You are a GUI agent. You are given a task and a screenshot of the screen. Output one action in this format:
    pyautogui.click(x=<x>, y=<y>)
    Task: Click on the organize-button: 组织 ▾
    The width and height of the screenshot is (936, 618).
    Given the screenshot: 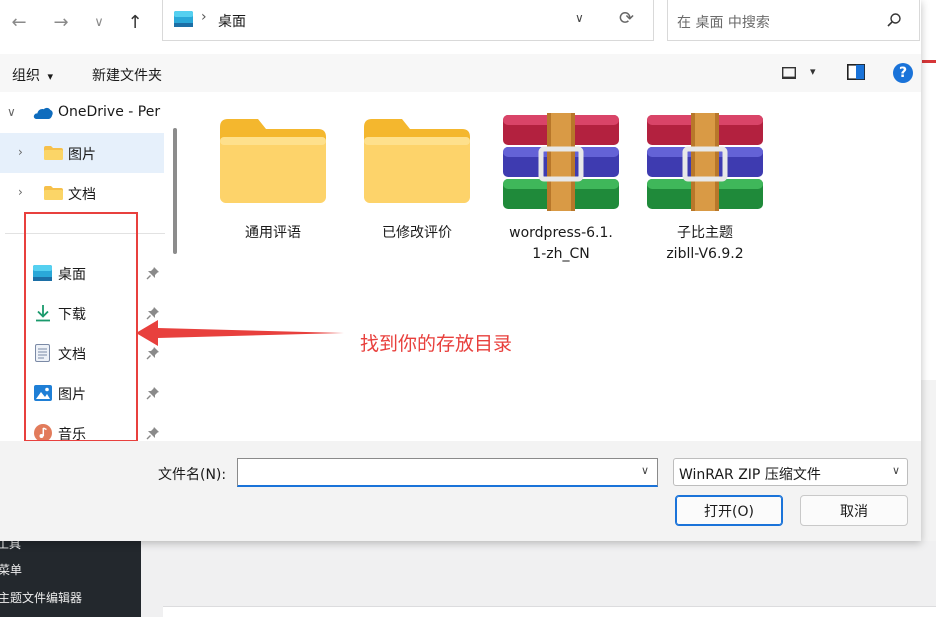 What is the action you would take?
    pyautogui.click(x=32, y=75)
    